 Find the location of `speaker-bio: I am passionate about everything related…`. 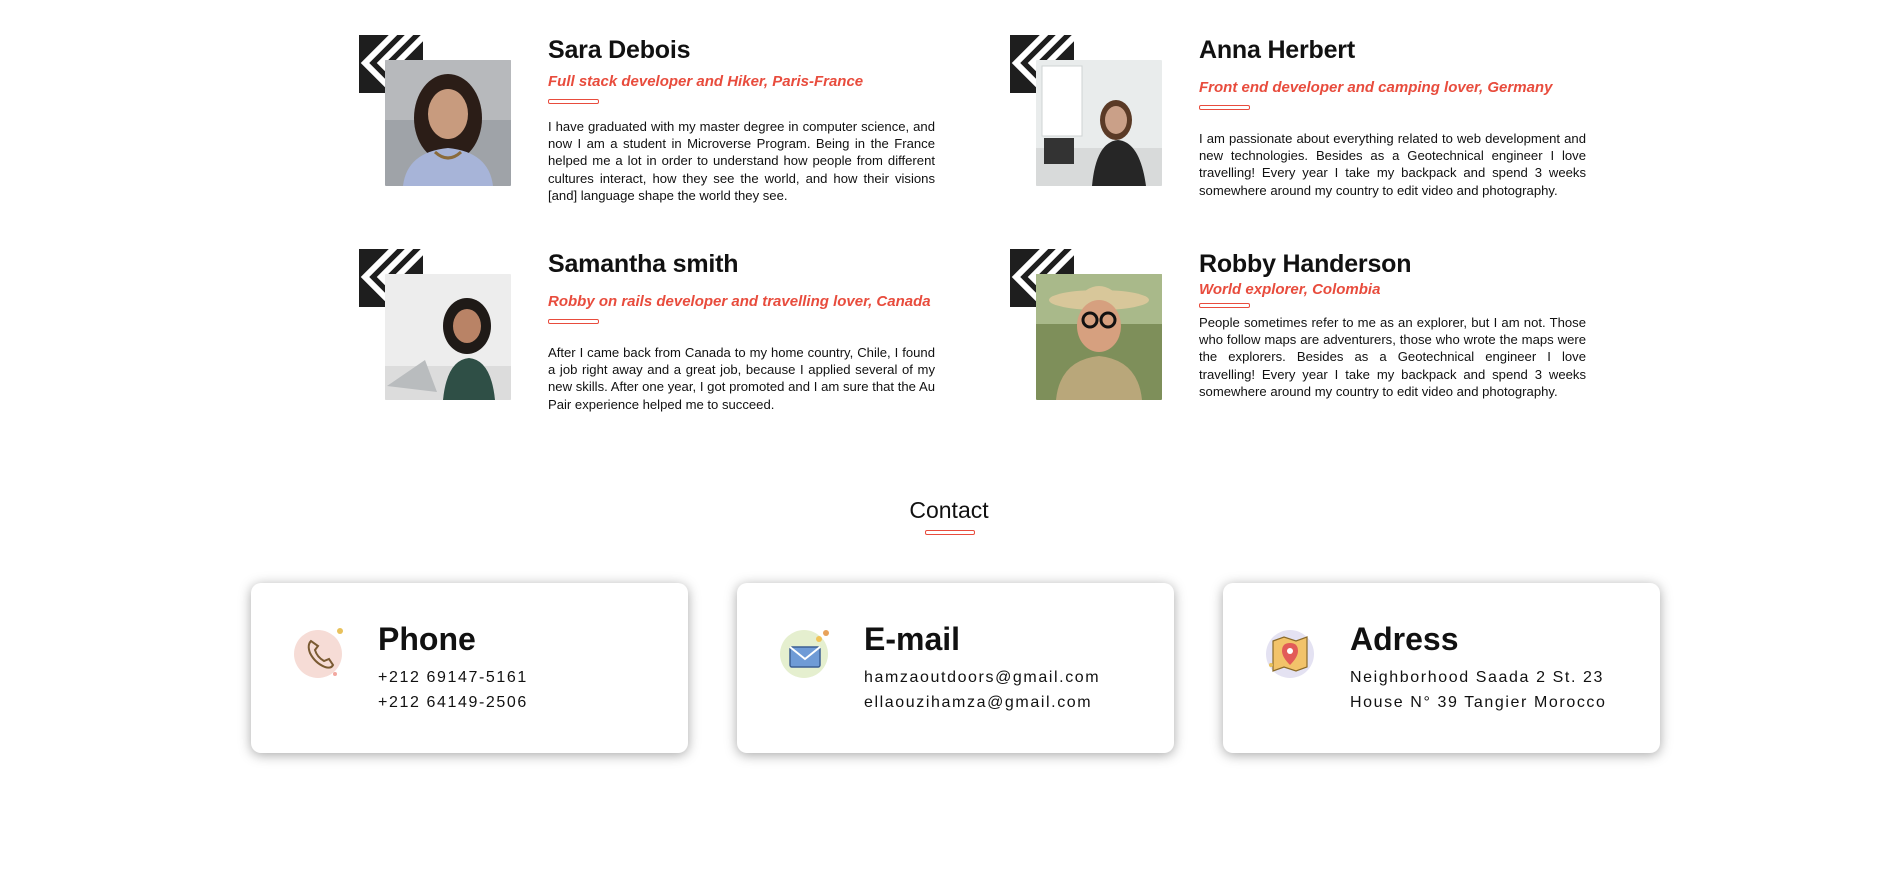

speaker-bio: I am passionate about everything related… is located at coordinates (1392, 164).